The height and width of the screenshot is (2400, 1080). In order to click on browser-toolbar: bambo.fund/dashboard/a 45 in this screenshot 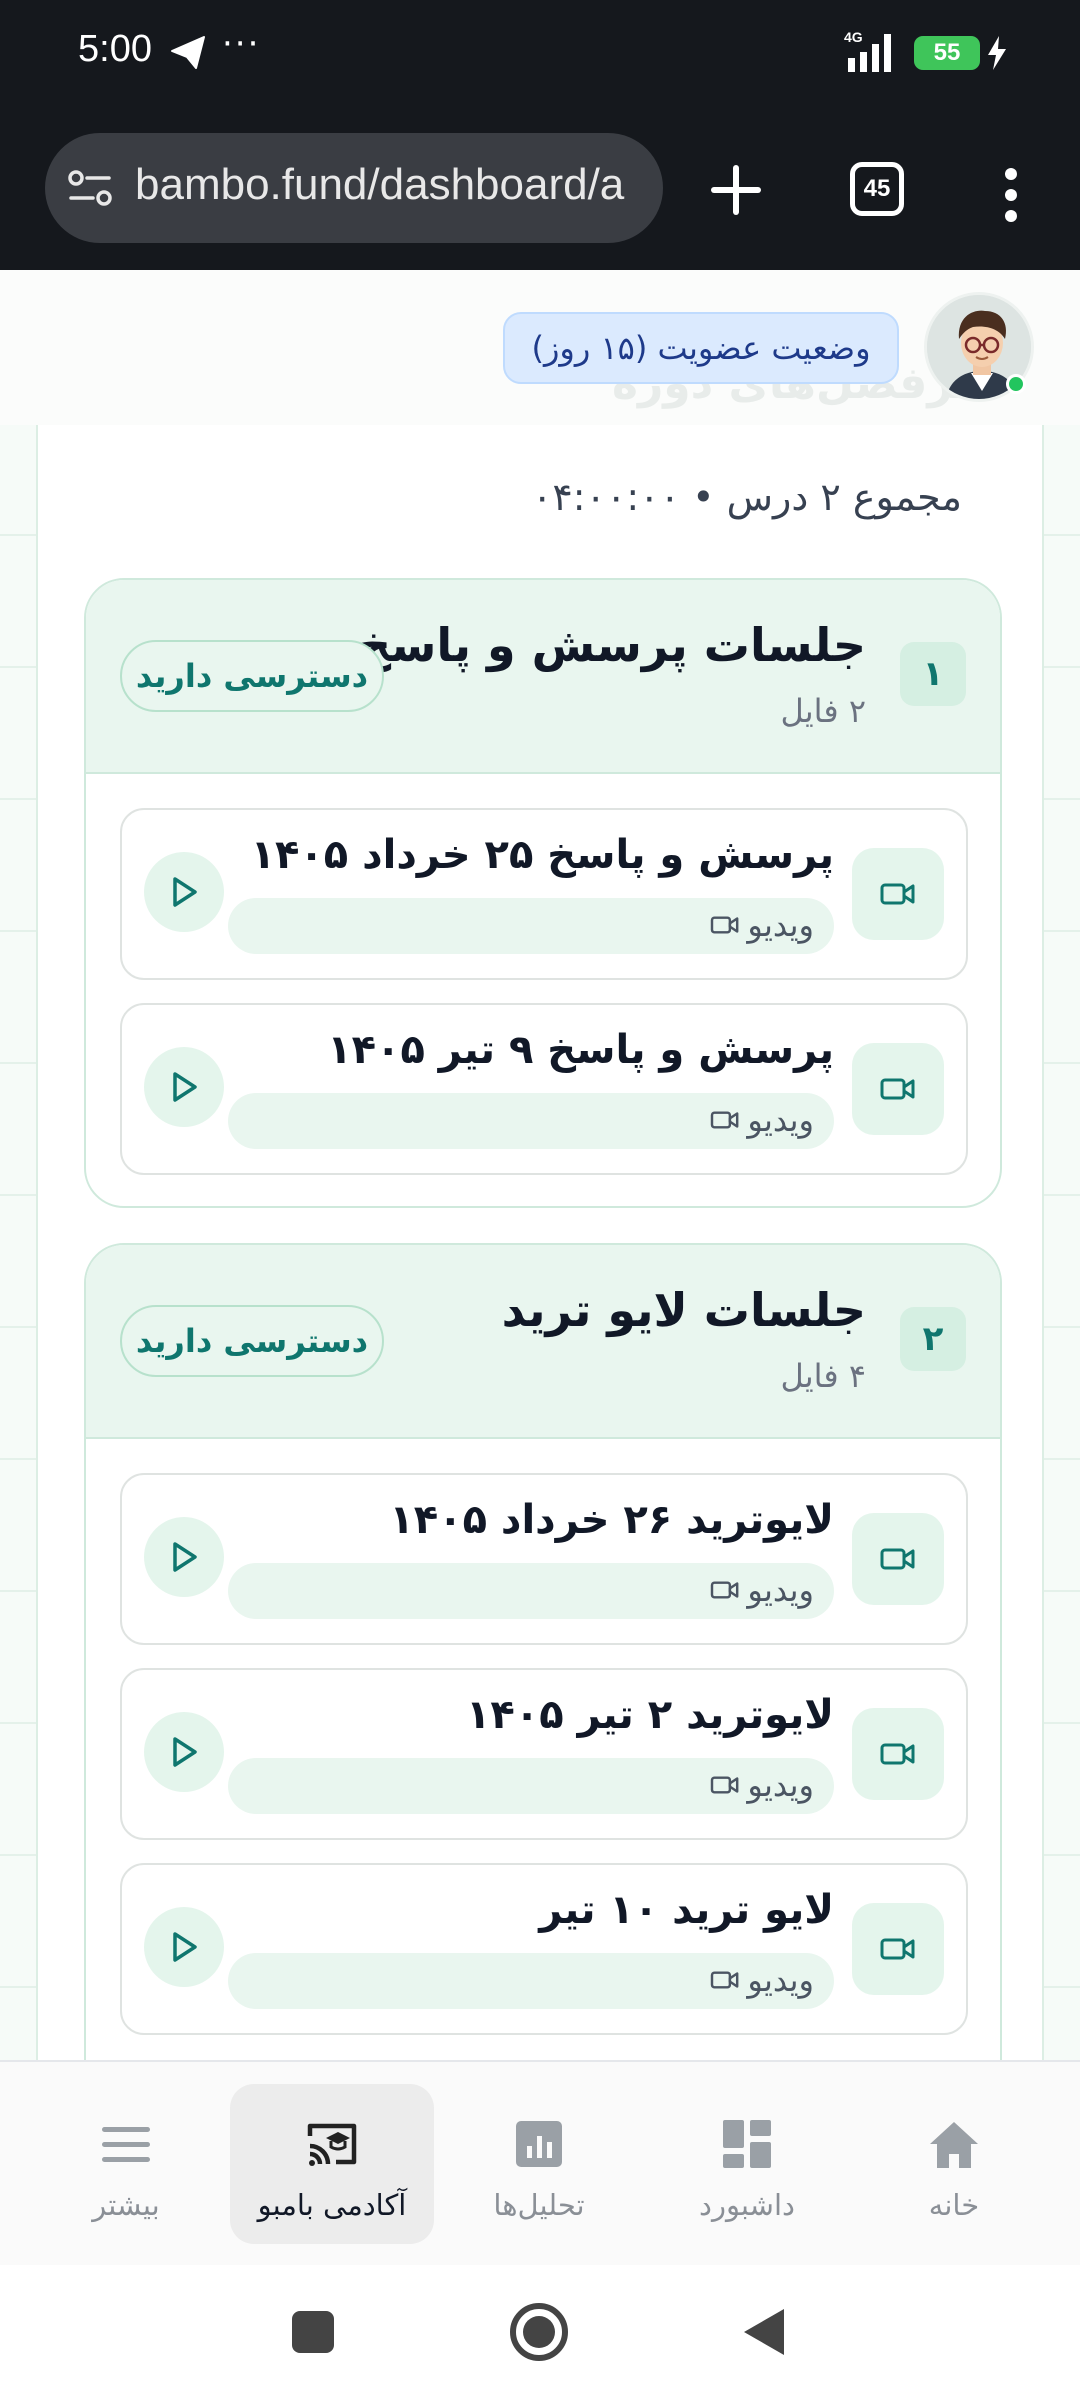, I will do `click(540, 187)`.